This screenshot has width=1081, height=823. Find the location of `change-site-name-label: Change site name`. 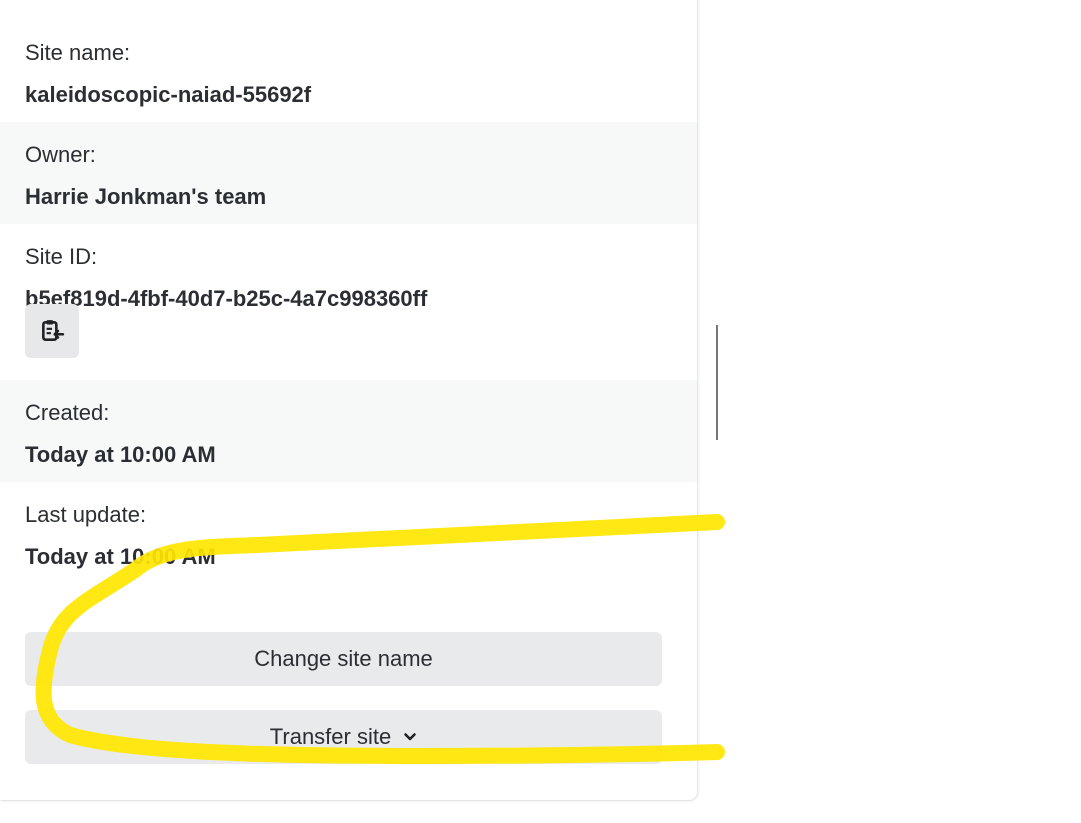

change-site-name-label: Change site name is located at coordinates (343, 658).